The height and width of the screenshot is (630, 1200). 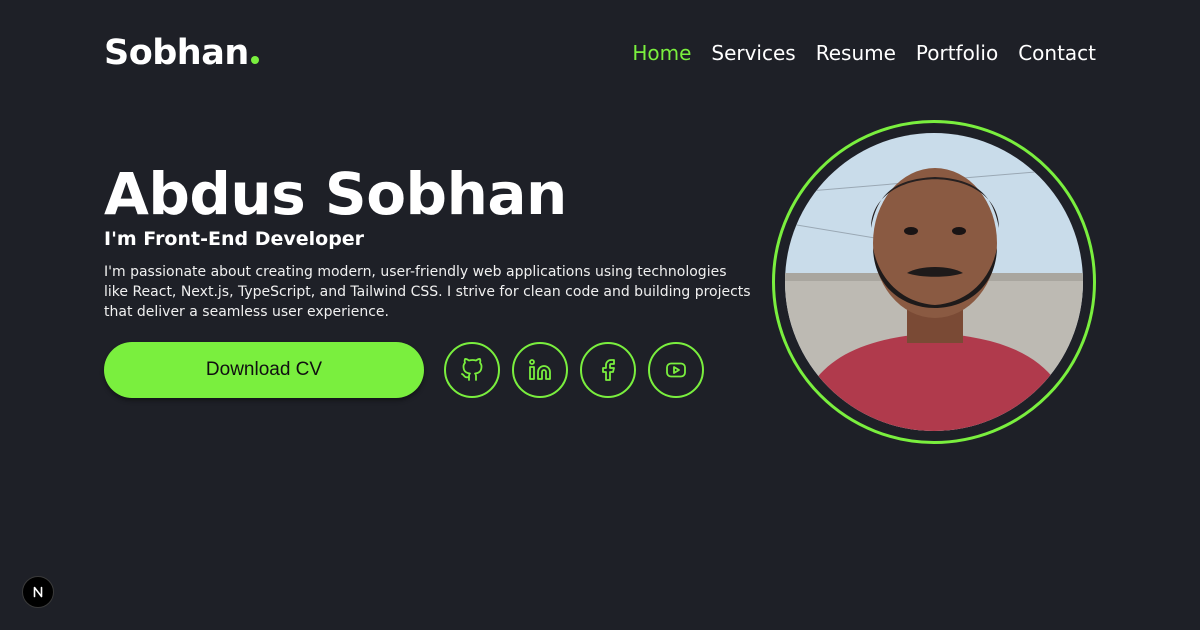 What do you see at coordinates (234, 239) in the screenshot?
I see `hero-role: I'm Front-End Developer` at bounding box center [234, 239].